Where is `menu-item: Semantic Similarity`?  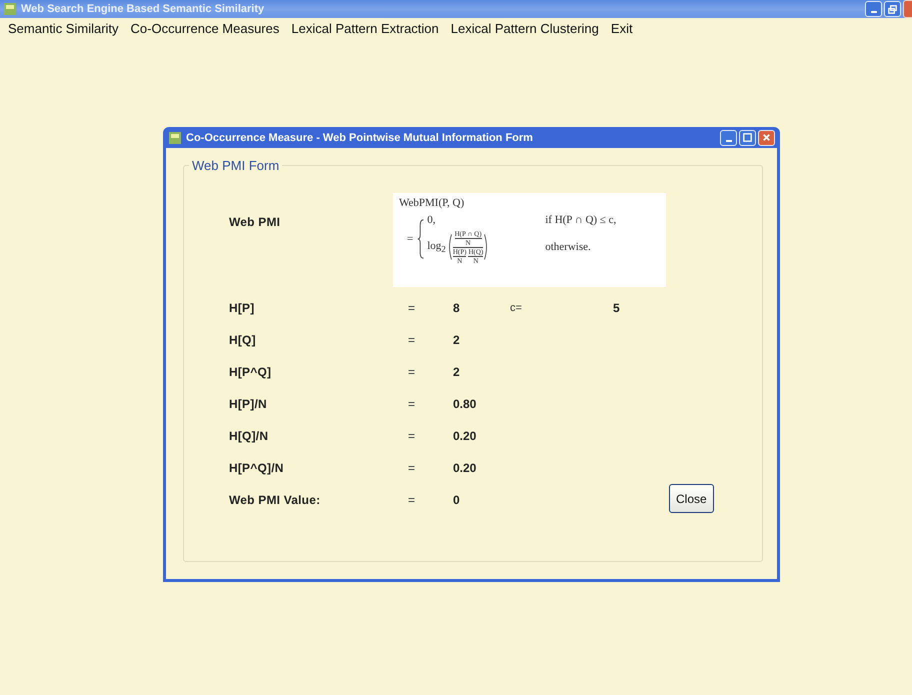 menu-item: Semantic Similarity is located at coordinates (63, 28).